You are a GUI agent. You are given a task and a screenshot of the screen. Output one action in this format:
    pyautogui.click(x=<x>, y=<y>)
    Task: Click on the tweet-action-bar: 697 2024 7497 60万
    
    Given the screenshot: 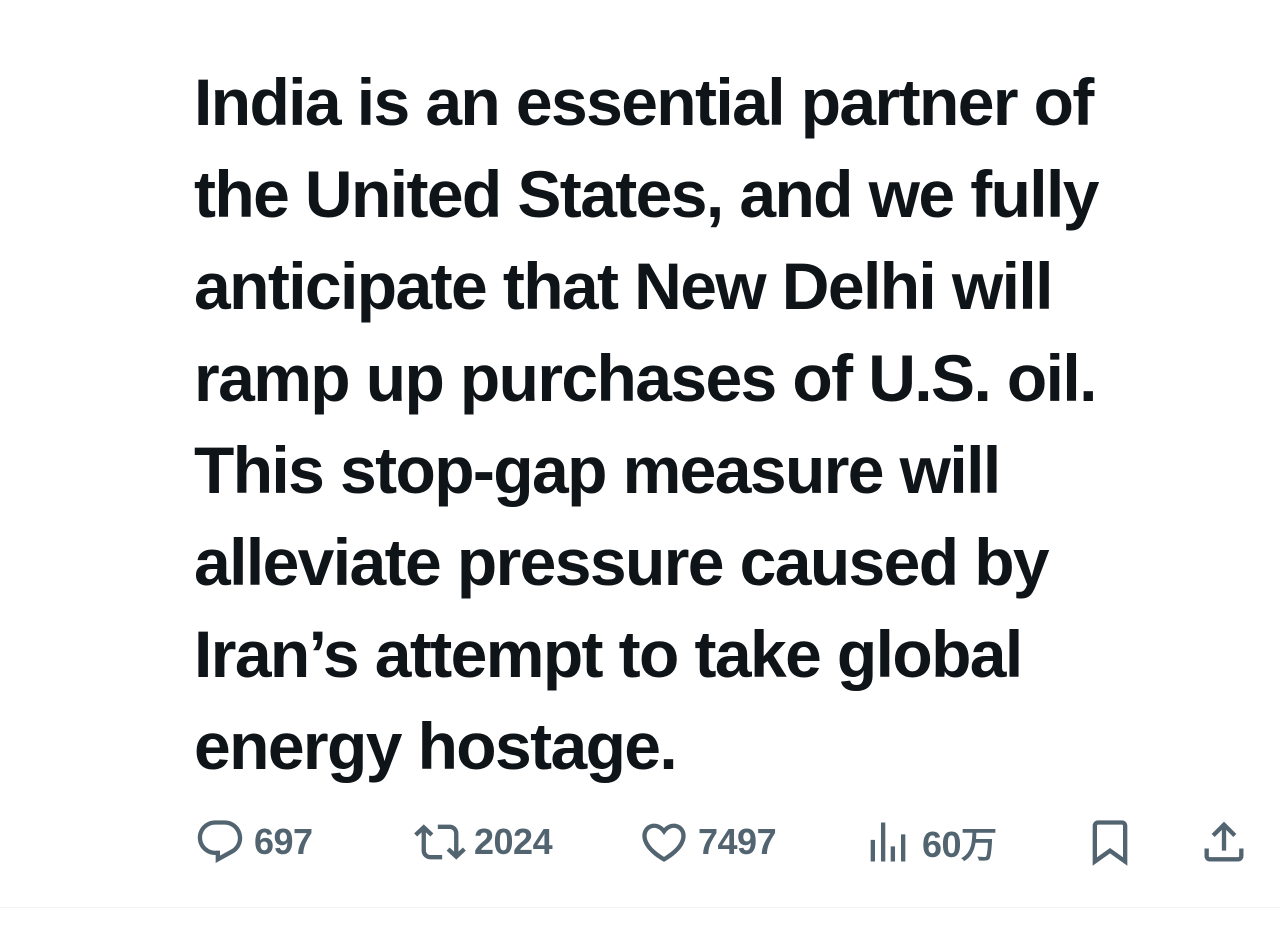 What is the action you would take?
    pyautogui.click(x=722, y=842)
    